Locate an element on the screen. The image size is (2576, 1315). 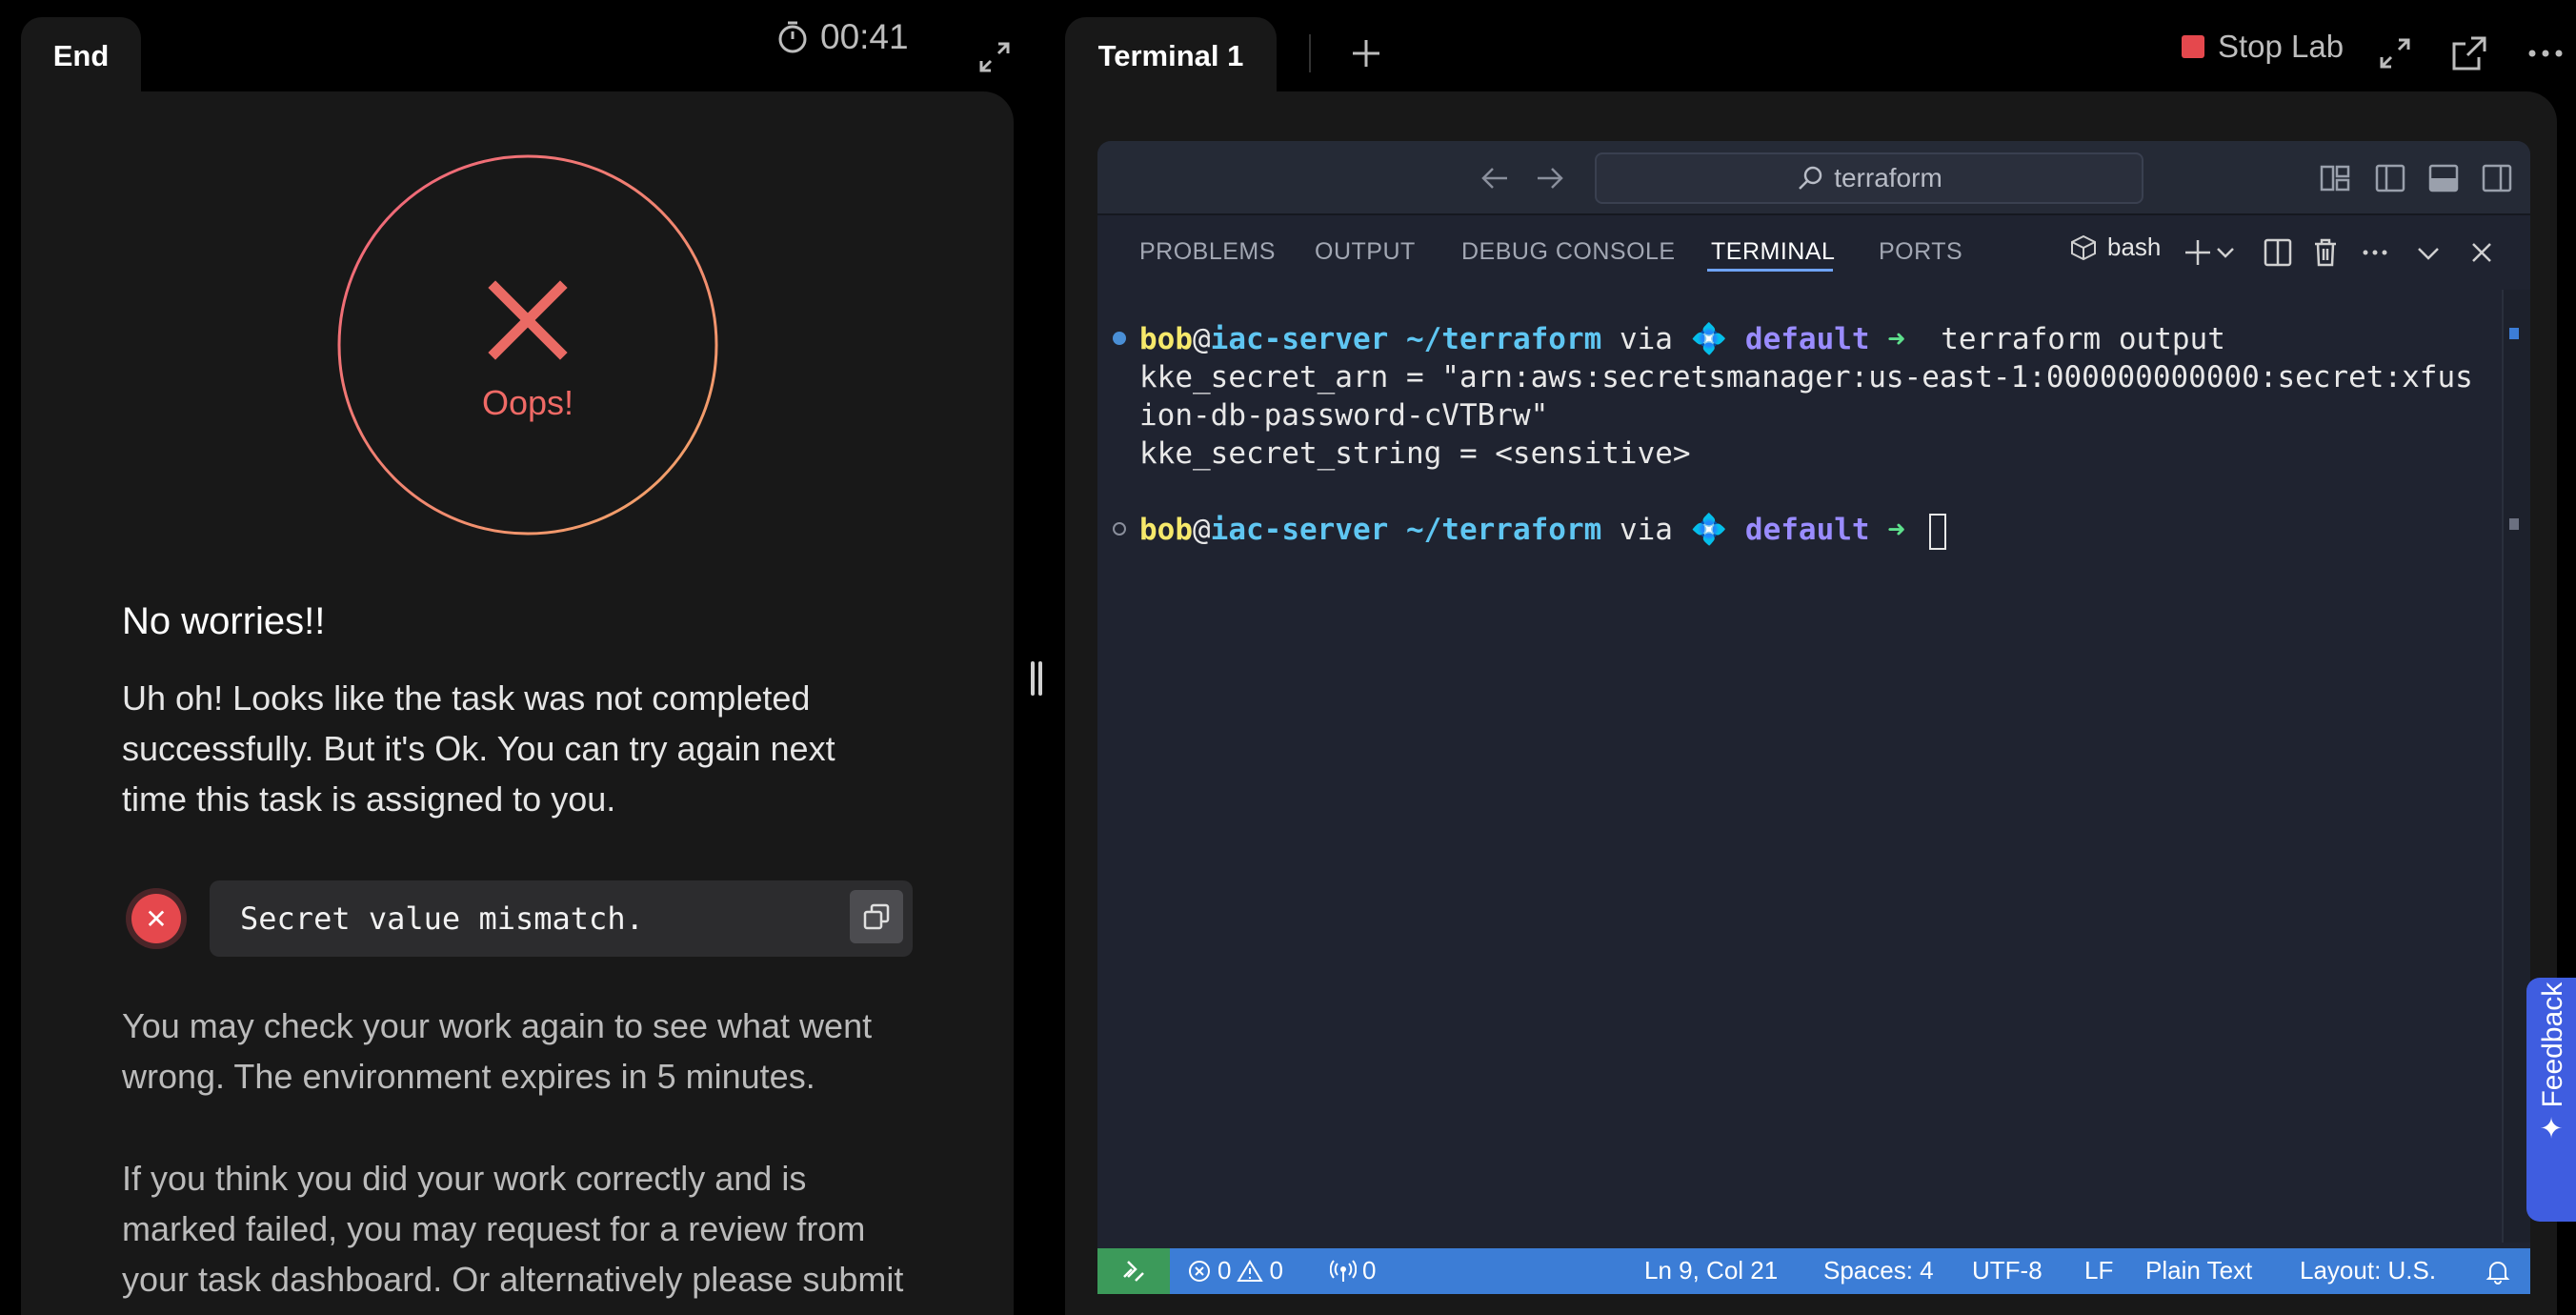
line-endings: LF is located at coordinates (2098, 1271).